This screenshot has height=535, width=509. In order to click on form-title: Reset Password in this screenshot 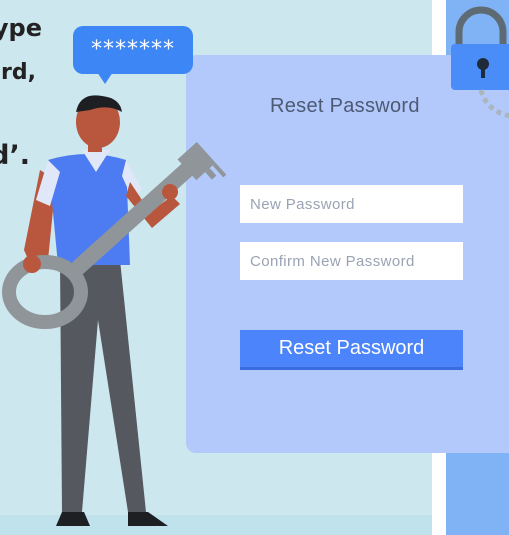, I will do `click(345, 106)`.